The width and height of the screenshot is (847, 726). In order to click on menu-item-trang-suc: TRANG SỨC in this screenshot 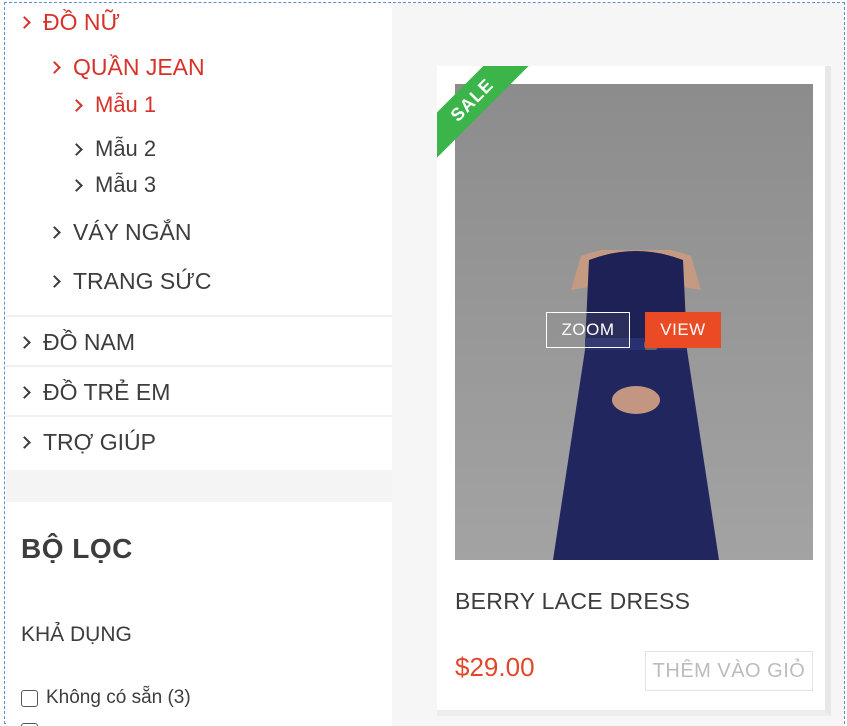, I will do `click(130, 281)`.